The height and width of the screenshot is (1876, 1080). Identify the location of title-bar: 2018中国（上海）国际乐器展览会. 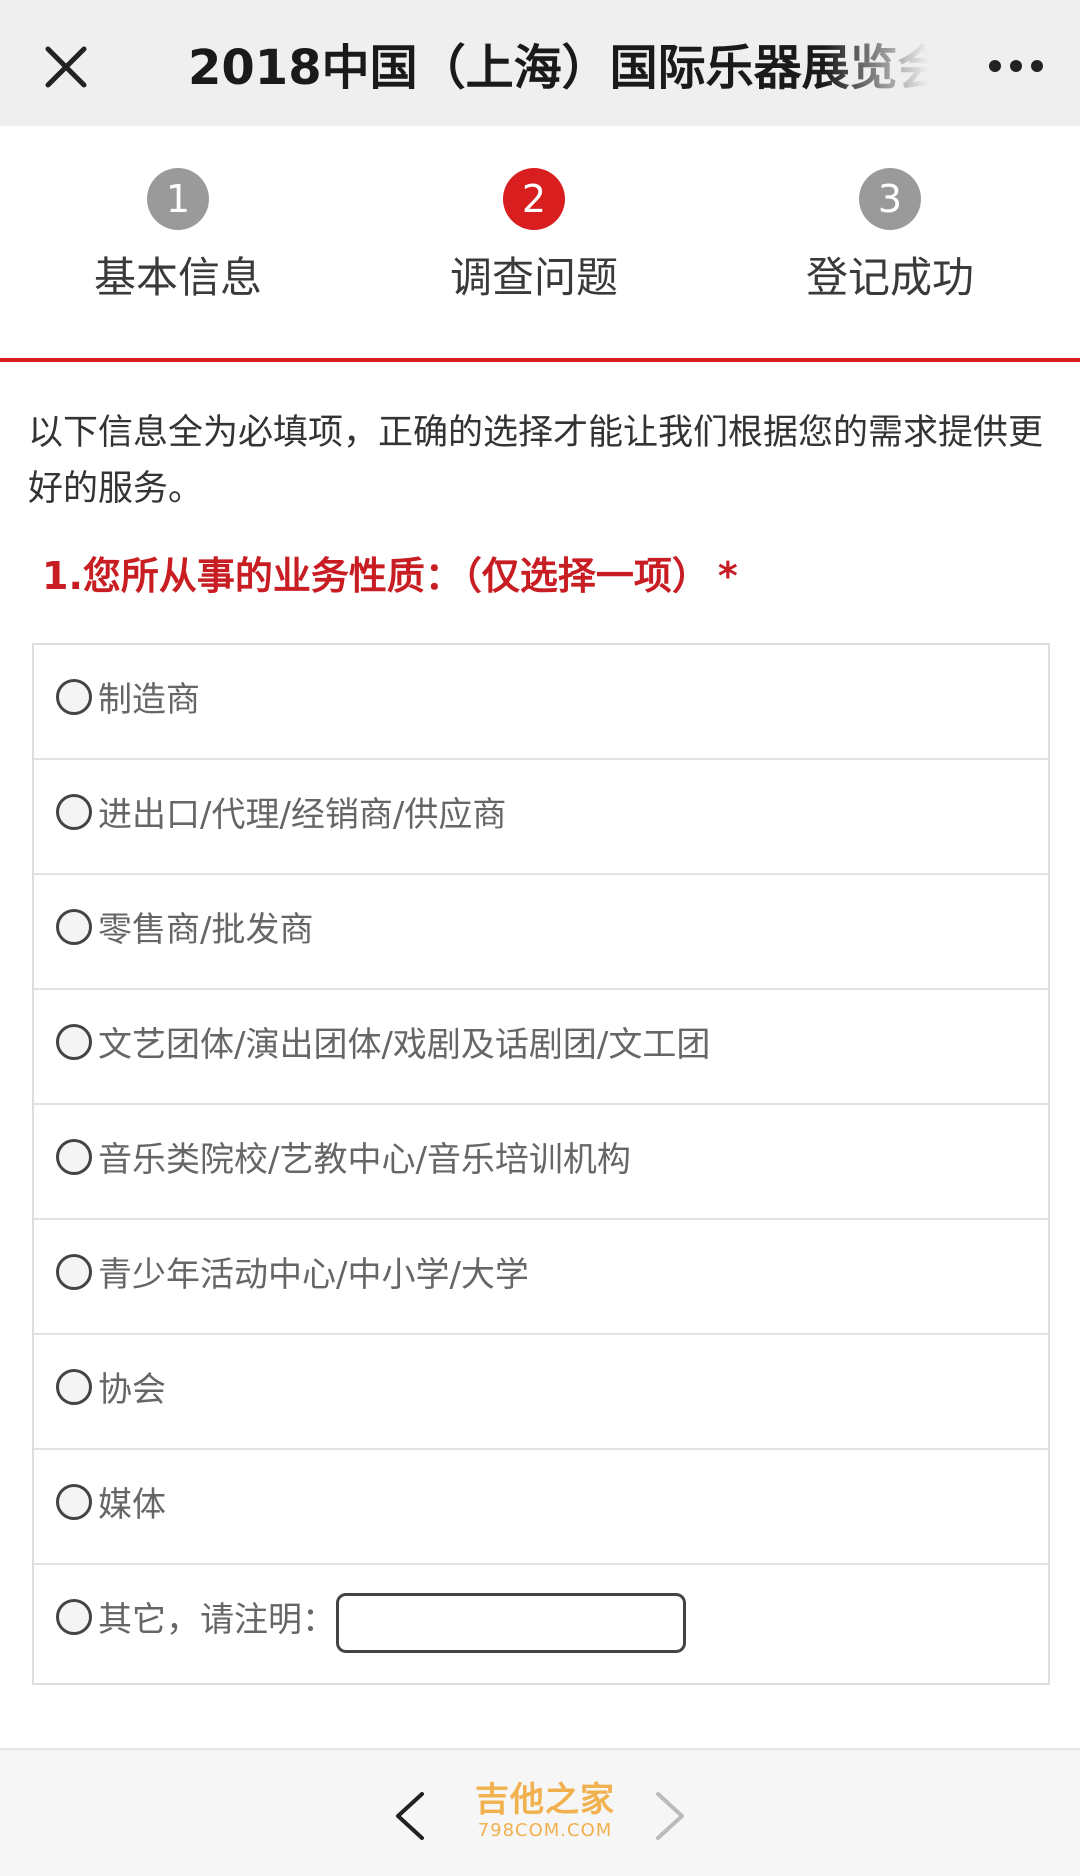
(540, 63).